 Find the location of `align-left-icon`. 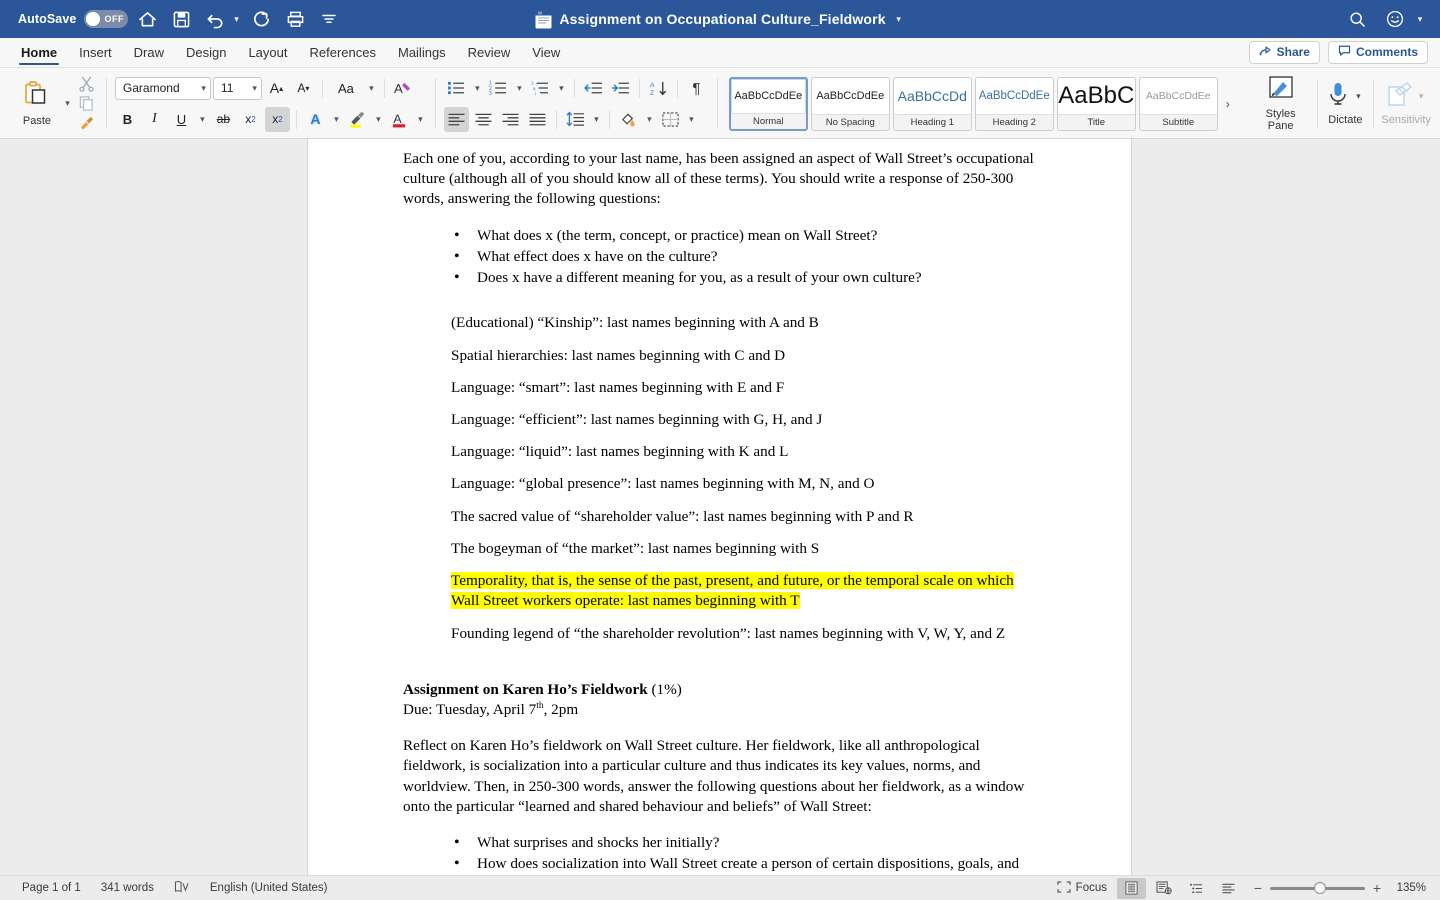

align-left-icon is located at coordinates (456, 119).